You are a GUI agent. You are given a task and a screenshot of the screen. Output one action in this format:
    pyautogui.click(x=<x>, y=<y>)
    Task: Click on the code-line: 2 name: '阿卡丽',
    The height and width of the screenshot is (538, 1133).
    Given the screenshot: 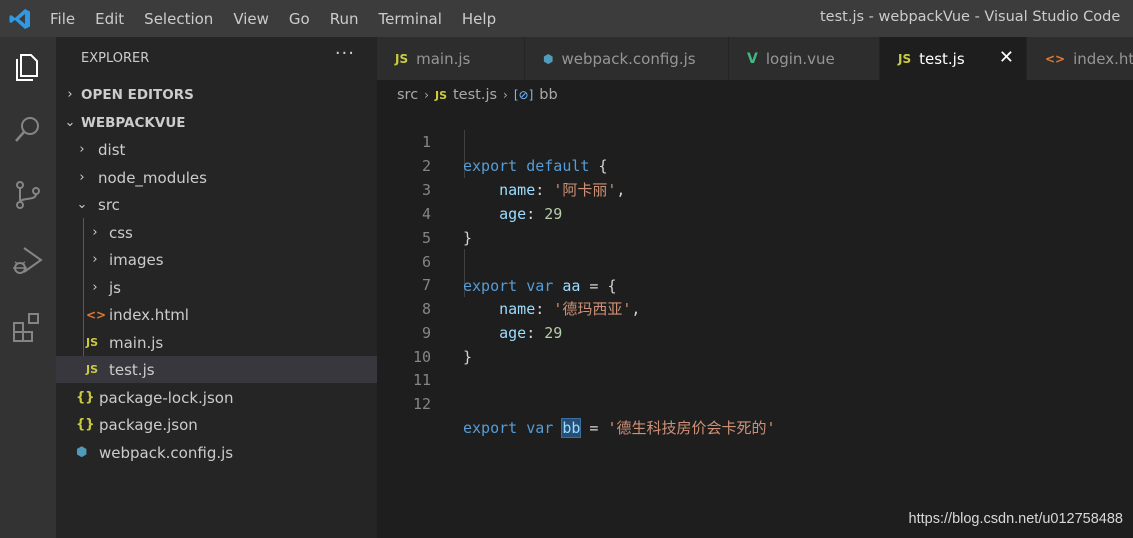 What is the action you would take?
    pyautogui.click(x=755, y=164)
    